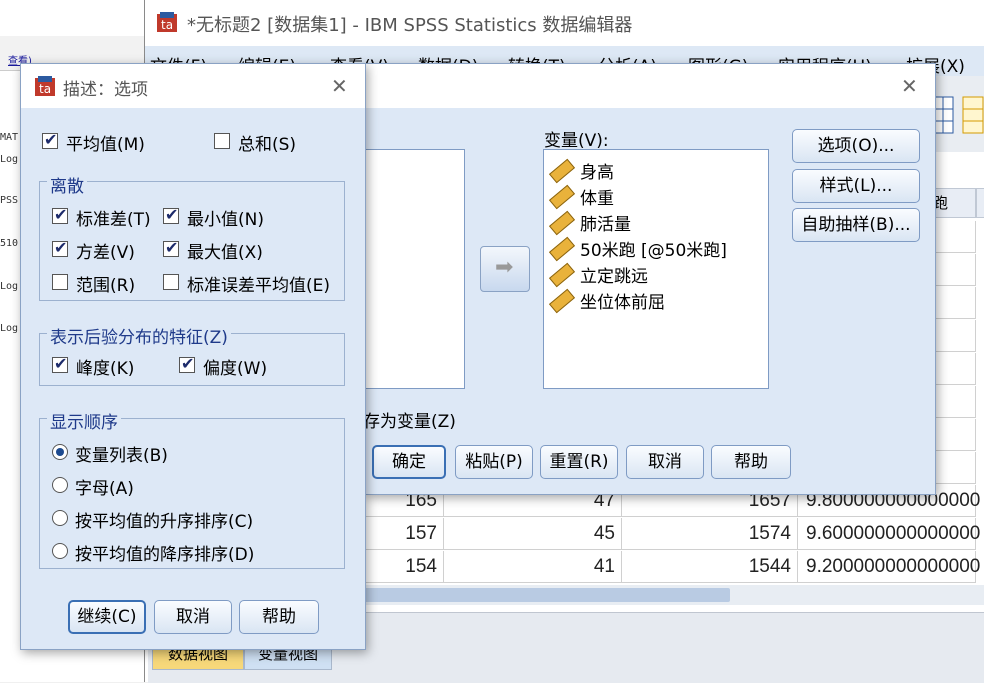  Describe the element at coordinates (235, 369) in the screenshot. I see `skewness-label: 偏度(W)` at that location.